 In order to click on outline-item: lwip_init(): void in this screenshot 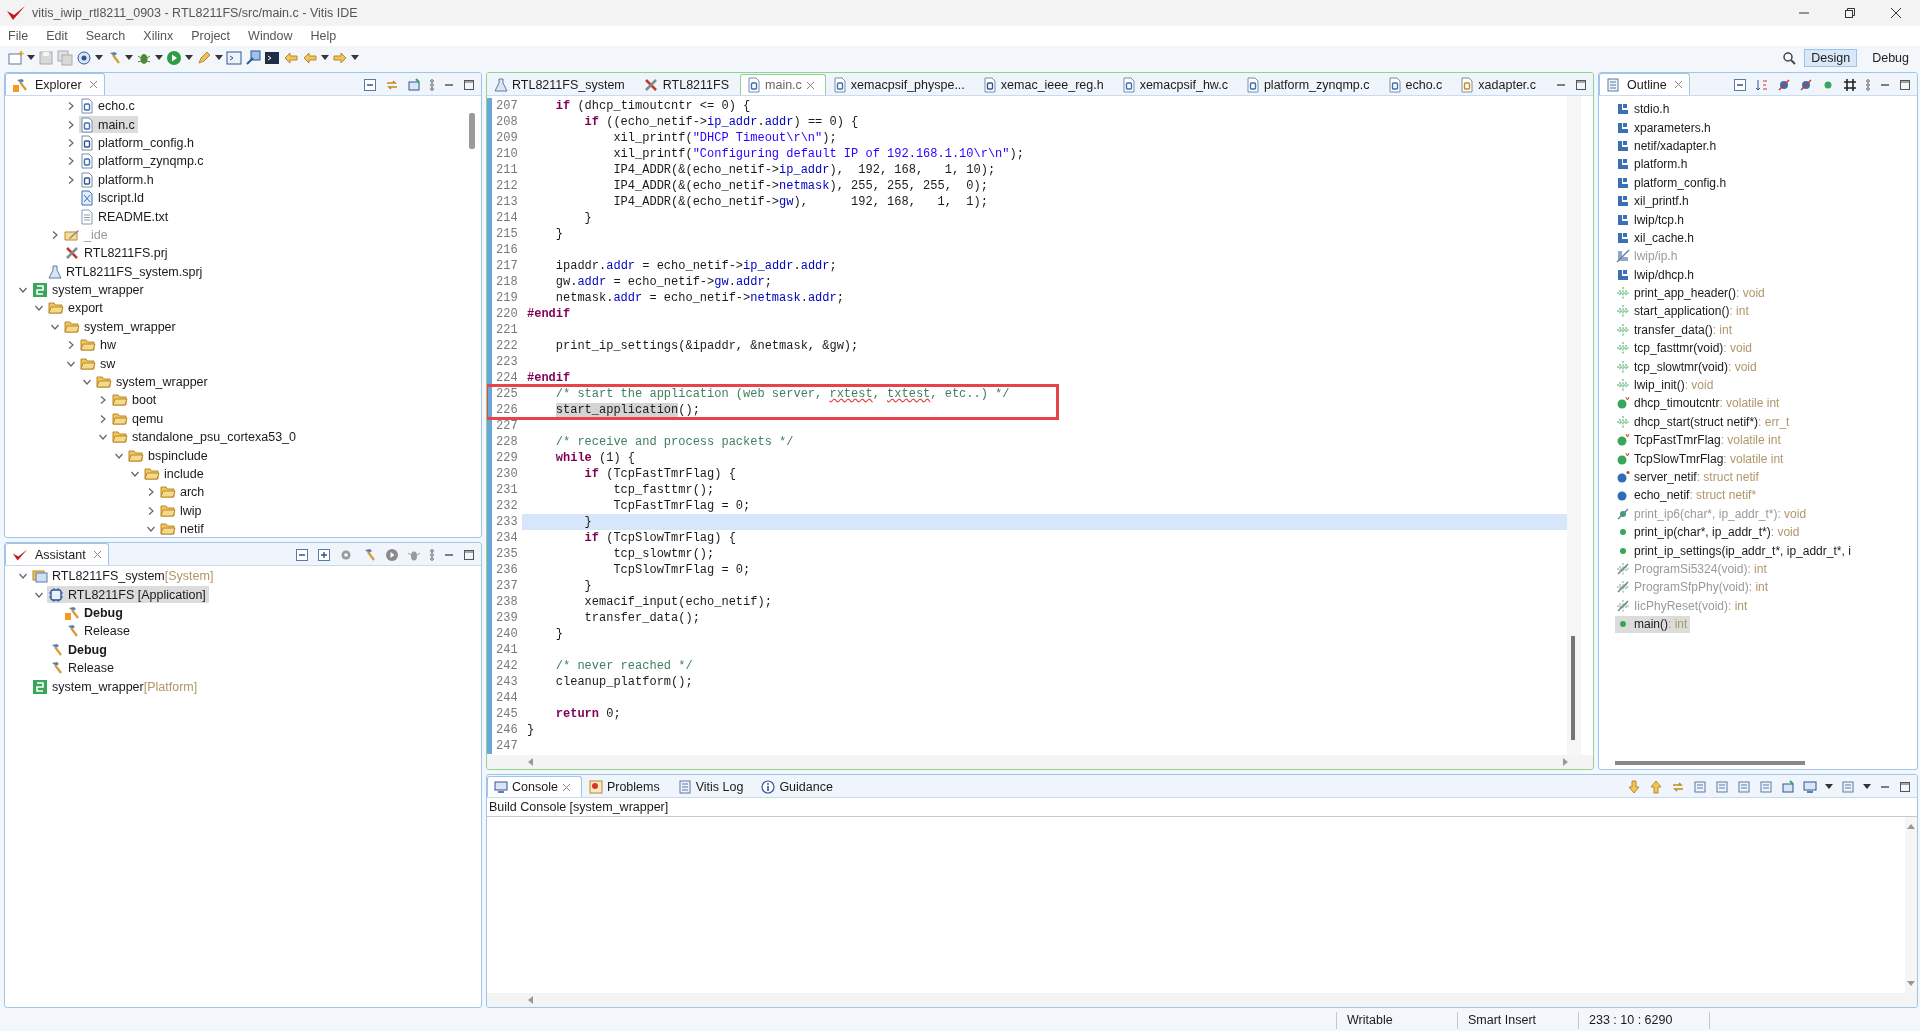, I will do `click(1666, 385)`.